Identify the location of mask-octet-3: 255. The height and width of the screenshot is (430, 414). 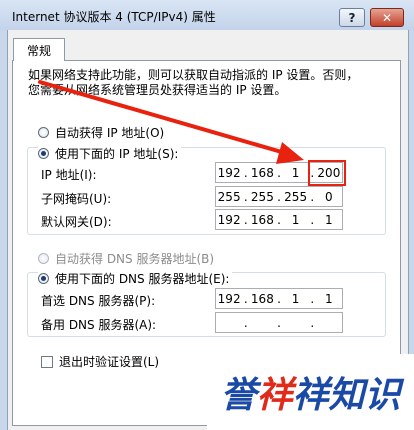
(296, 197).